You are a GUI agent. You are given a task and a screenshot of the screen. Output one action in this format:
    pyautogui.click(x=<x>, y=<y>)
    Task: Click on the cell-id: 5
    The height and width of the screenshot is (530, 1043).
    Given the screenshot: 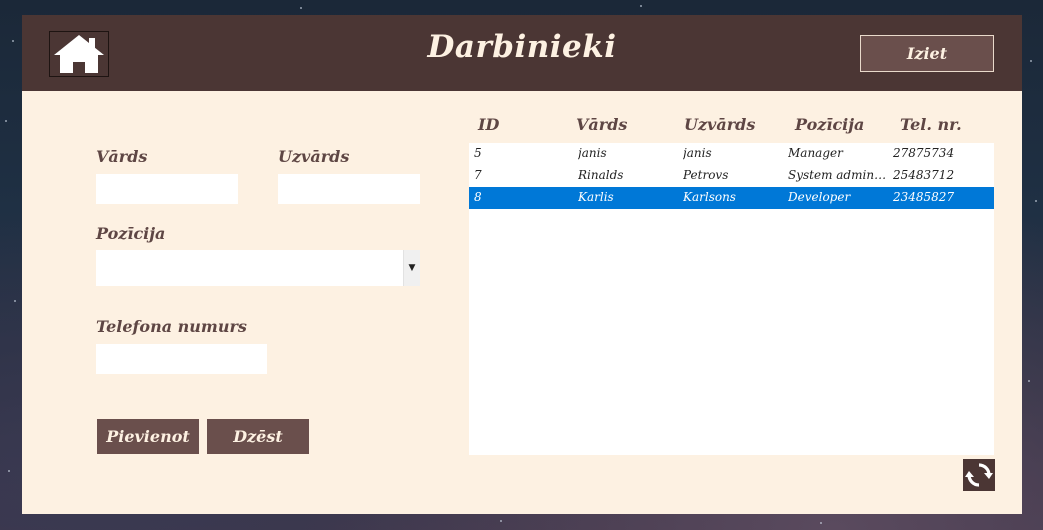 What is the action you would take?
    pyautogui.click(x=478, y=153)
    